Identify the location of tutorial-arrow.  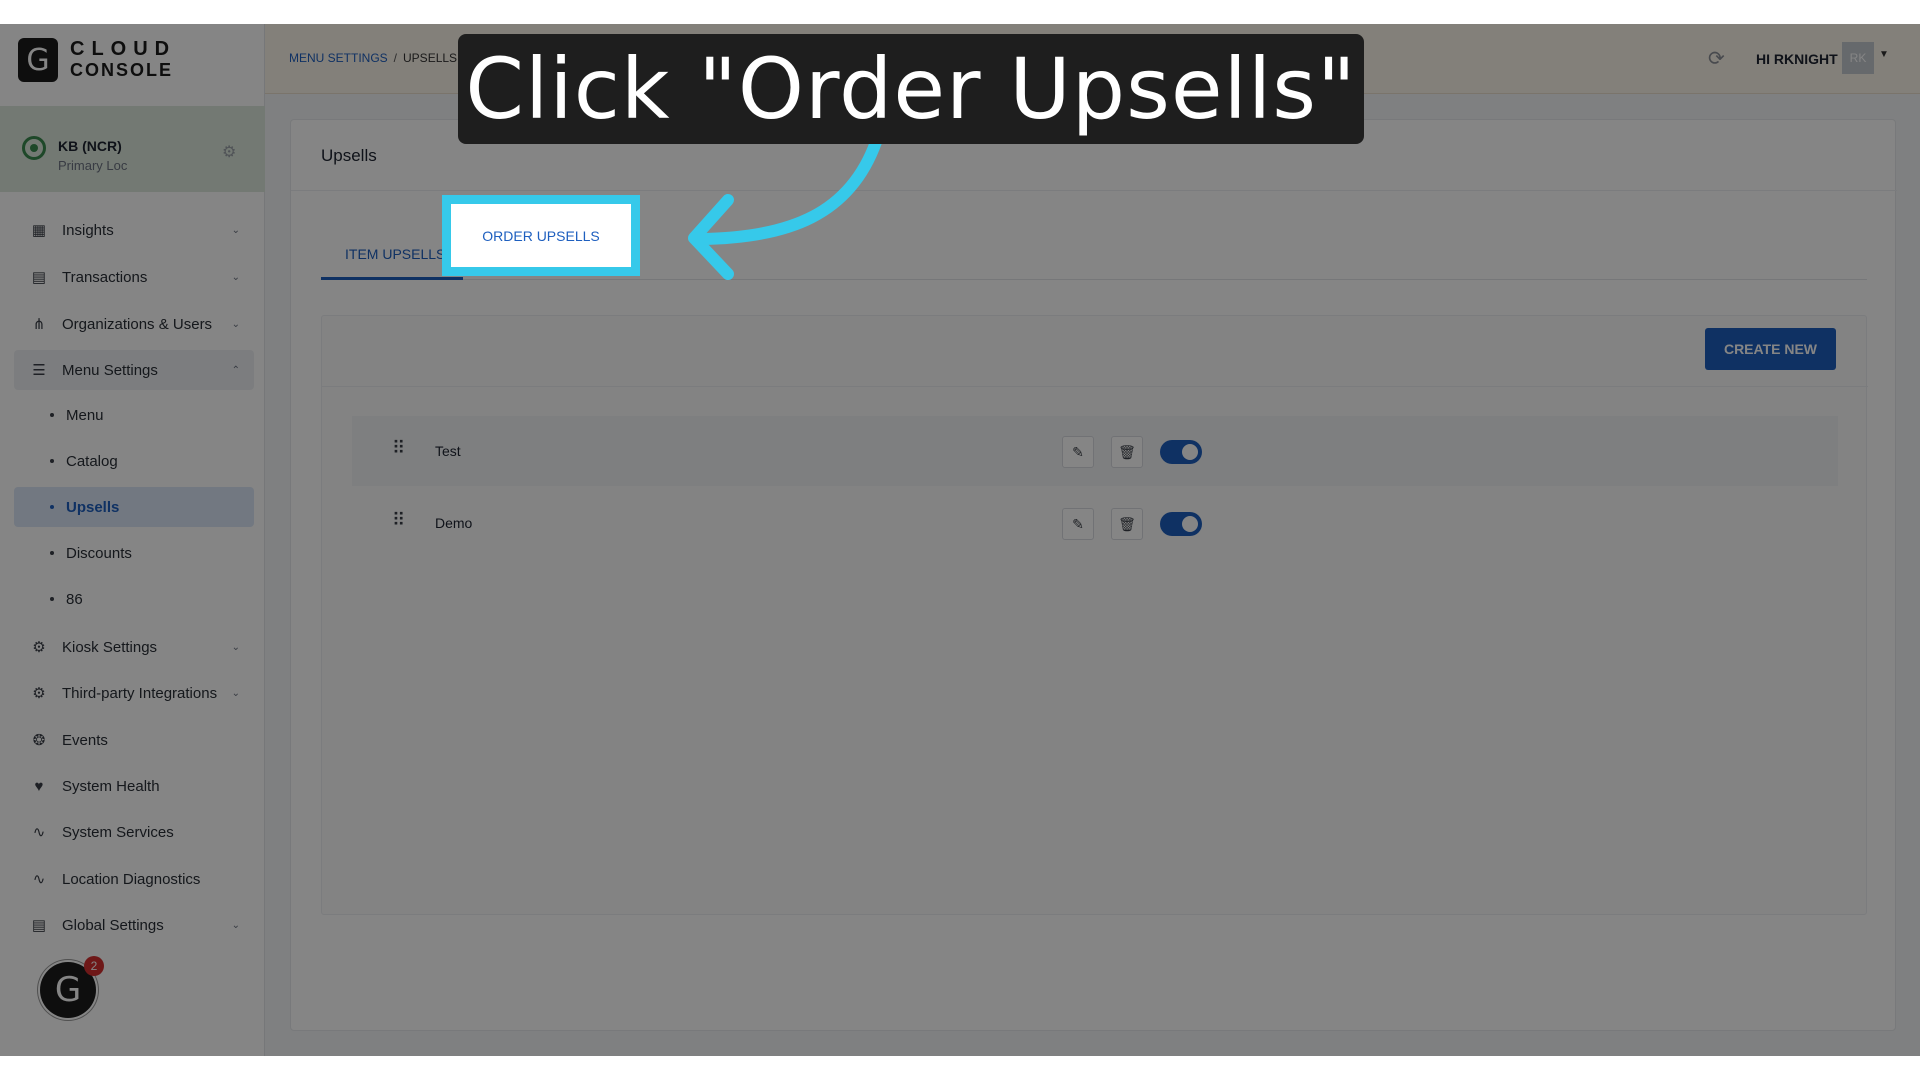
(785, 208).